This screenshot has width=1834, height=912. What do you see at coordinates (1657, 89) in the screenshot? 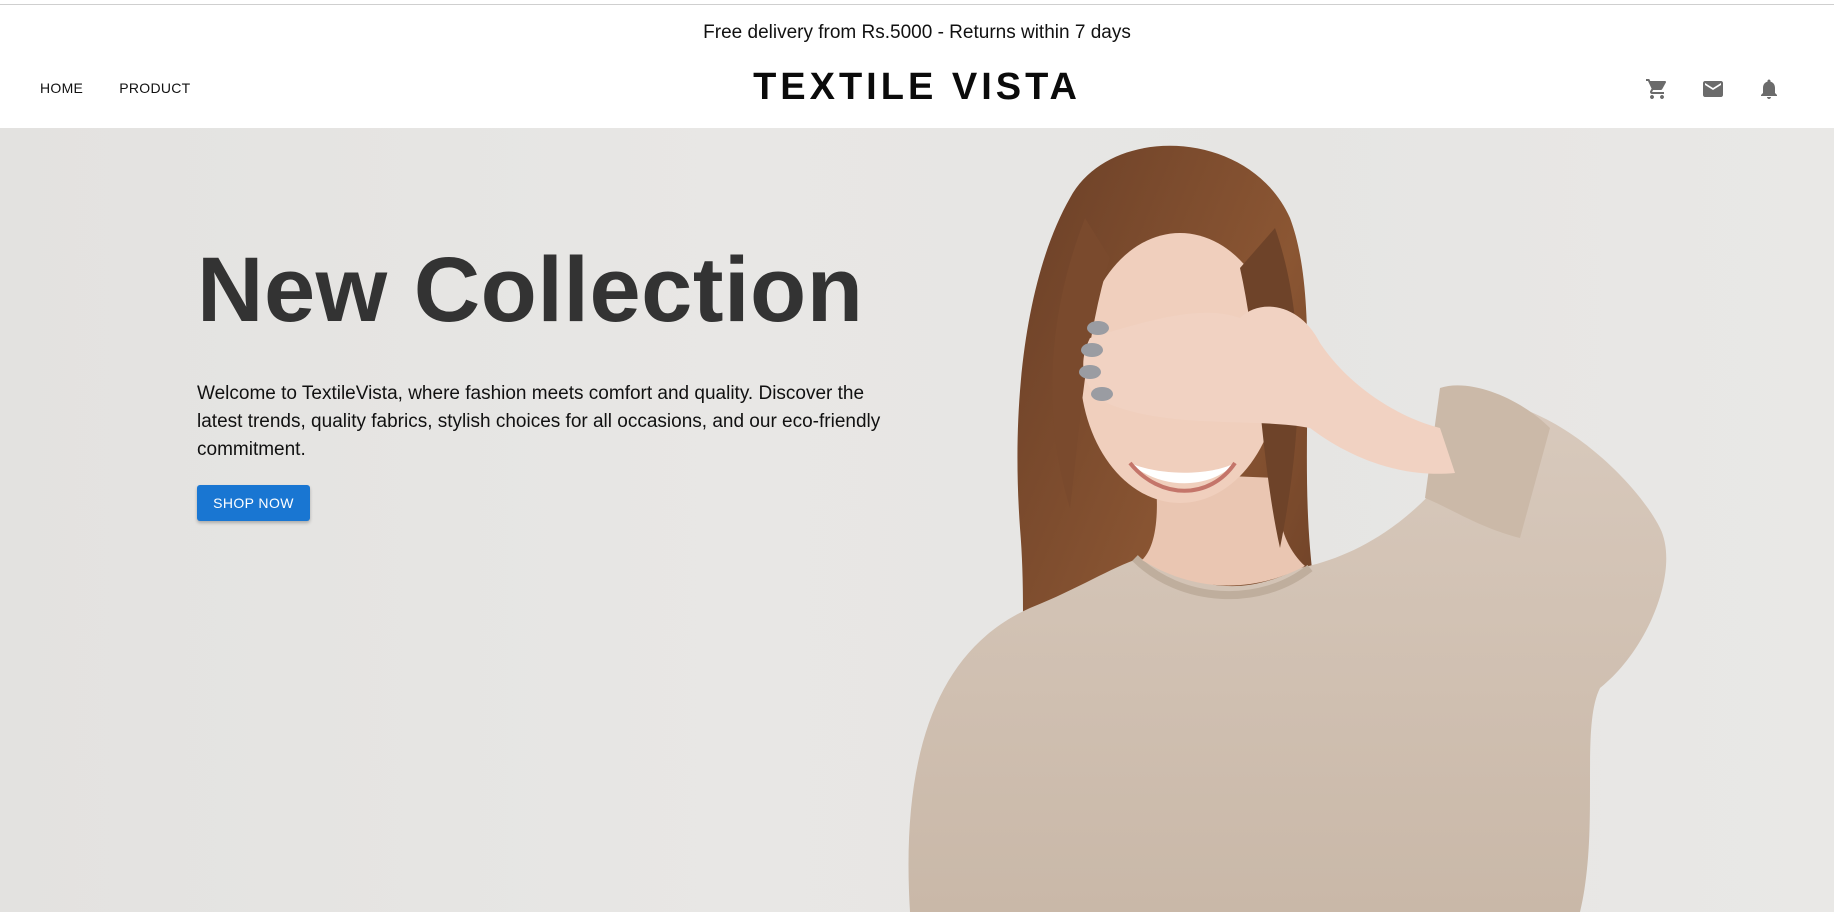
I see `cart-icon` at bounding box center [1657, 89].